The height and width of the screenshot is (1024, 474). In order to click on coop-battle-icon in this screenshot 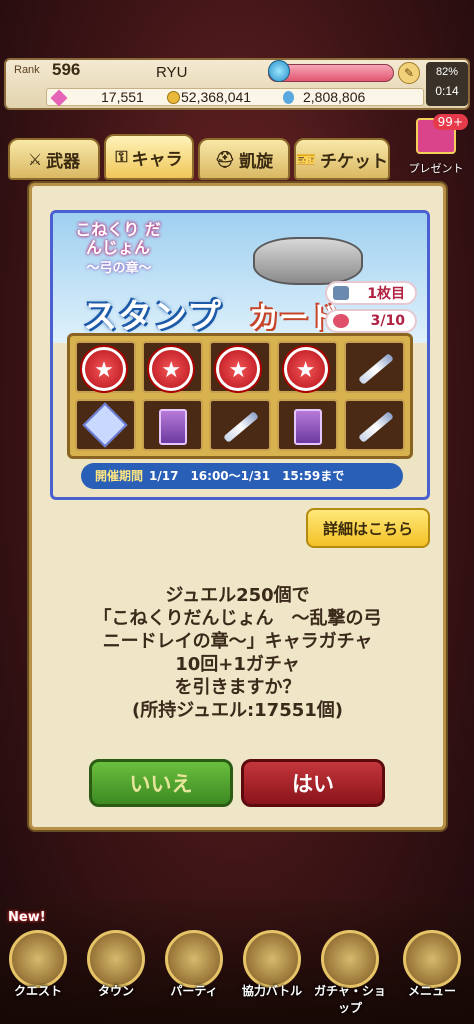, I will do `click(272, 959)`.